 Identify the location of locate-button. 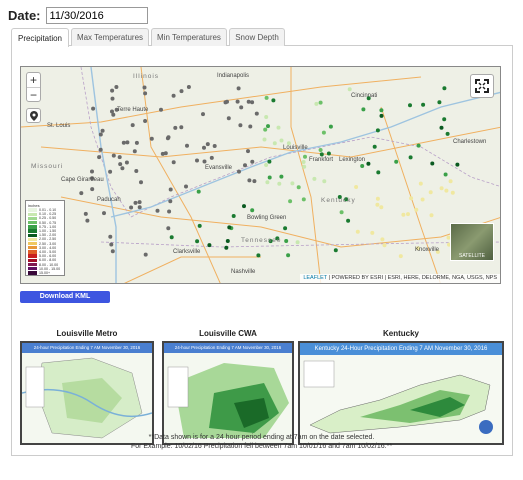
(33, 115).